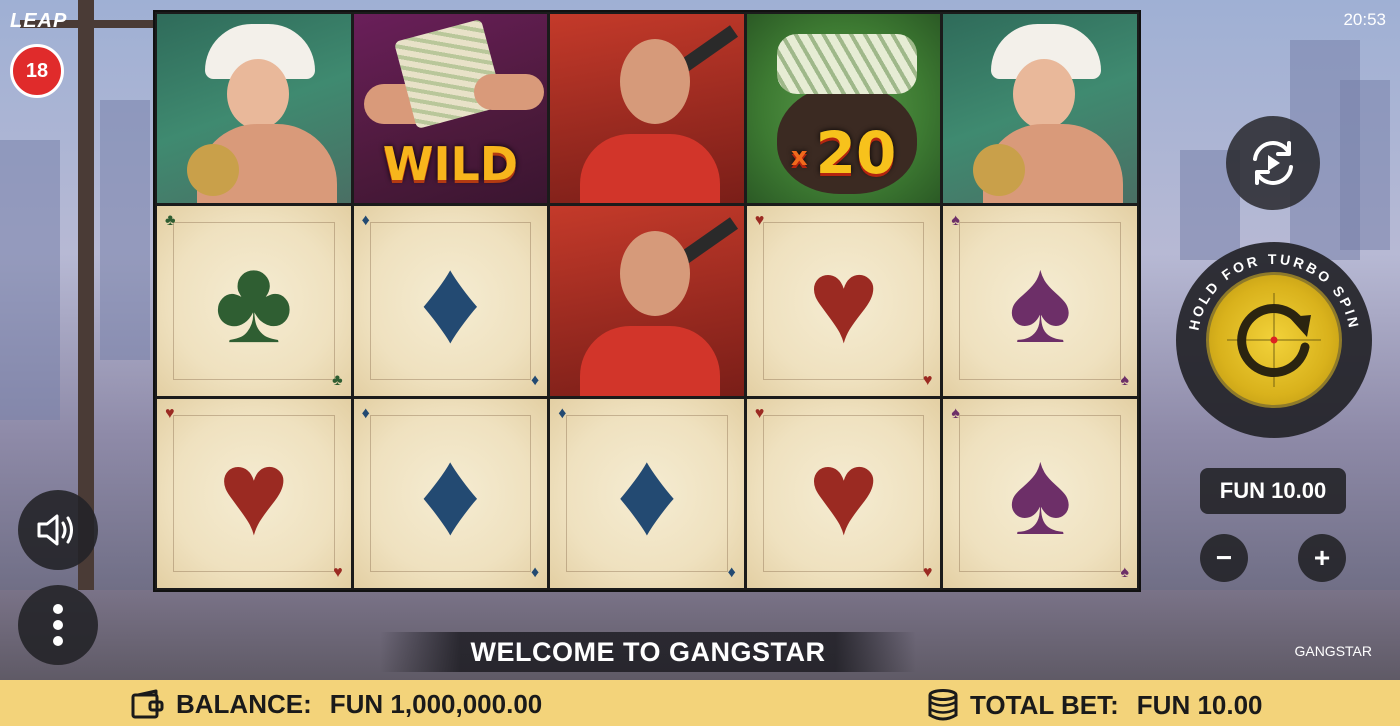 Image resolution: width=1400 pixels, height=726 pixels. What do you see at coordinates (254, 301) in the screenshot?
I see `symbol-club: ♣ ♣ ♣` at bounding box center [254, 301].